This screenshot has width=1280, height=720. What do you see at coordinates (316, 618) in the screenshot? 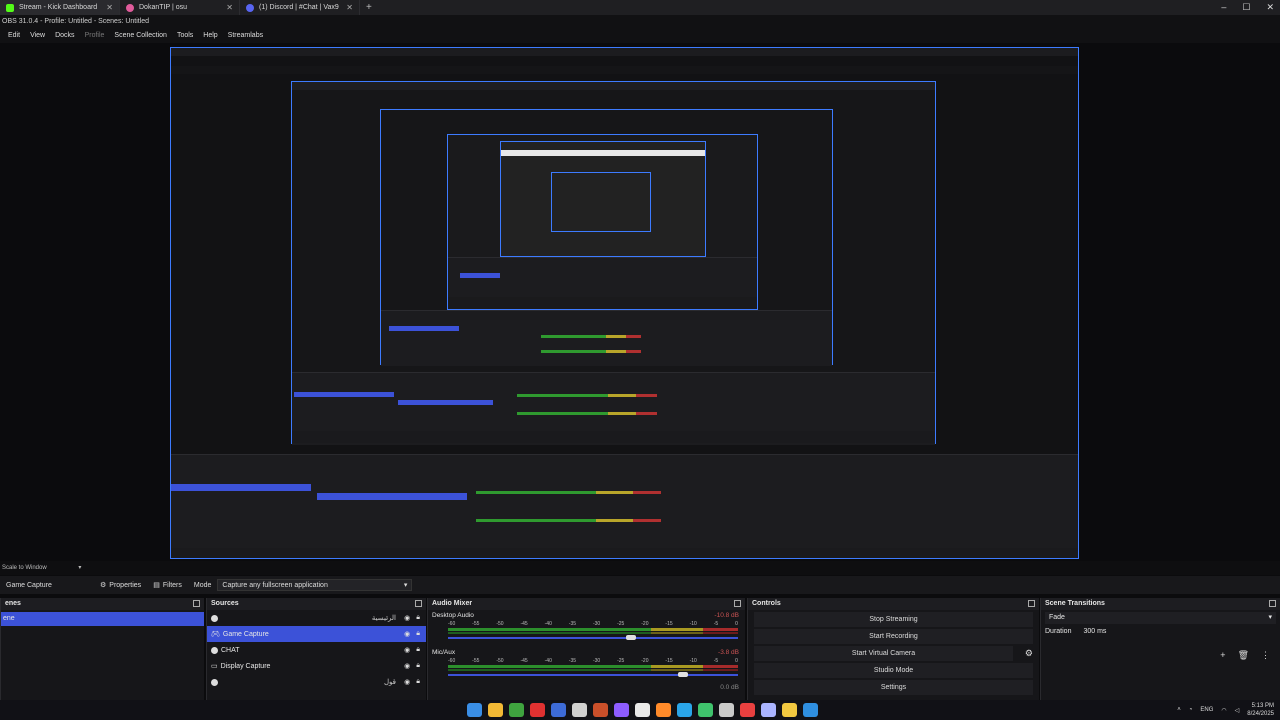
I see `source-row: الرئيسية ◉ 🔒︎` at bounding box center [316, 618].